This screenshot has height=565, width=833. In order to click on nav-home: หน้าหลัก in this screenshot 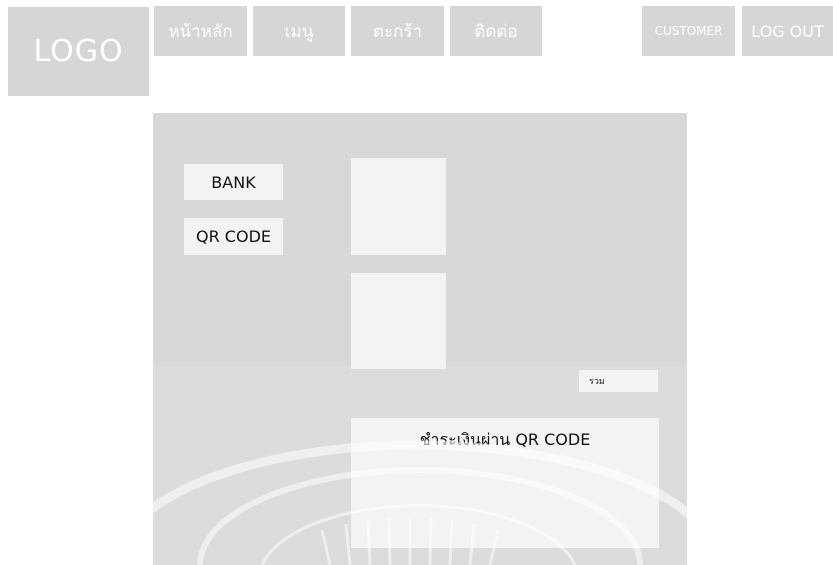, I will do `click(200, 31)`.